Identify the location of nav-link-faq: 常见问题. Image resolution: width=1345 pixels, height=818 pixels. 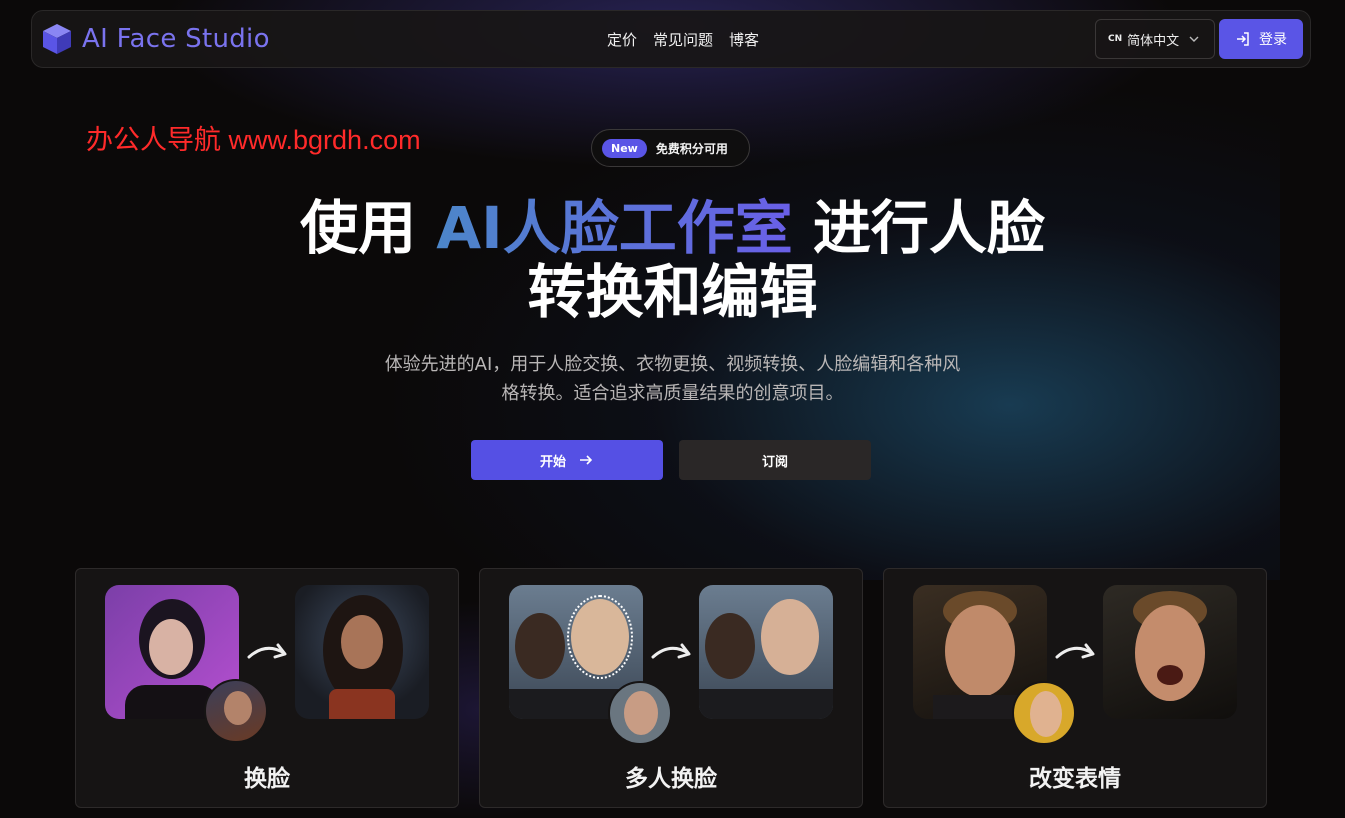
(683, 39).